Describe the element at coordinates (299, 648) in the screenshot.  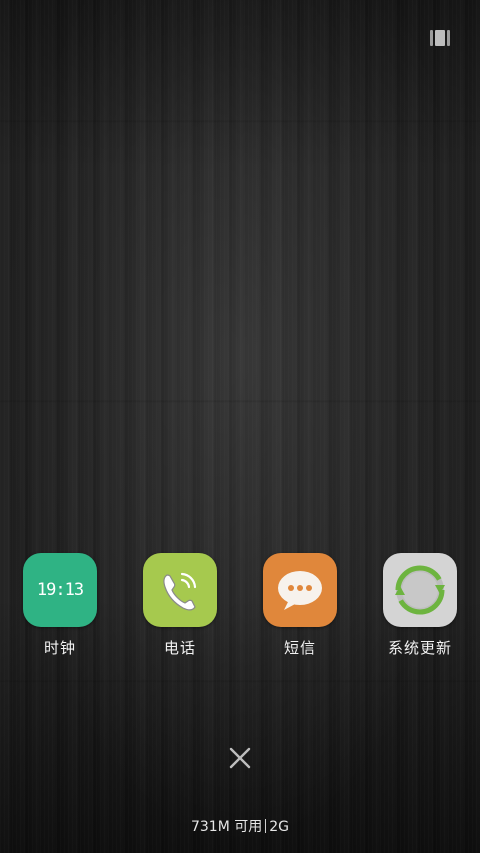
I see `app-label: 短信` at that location.